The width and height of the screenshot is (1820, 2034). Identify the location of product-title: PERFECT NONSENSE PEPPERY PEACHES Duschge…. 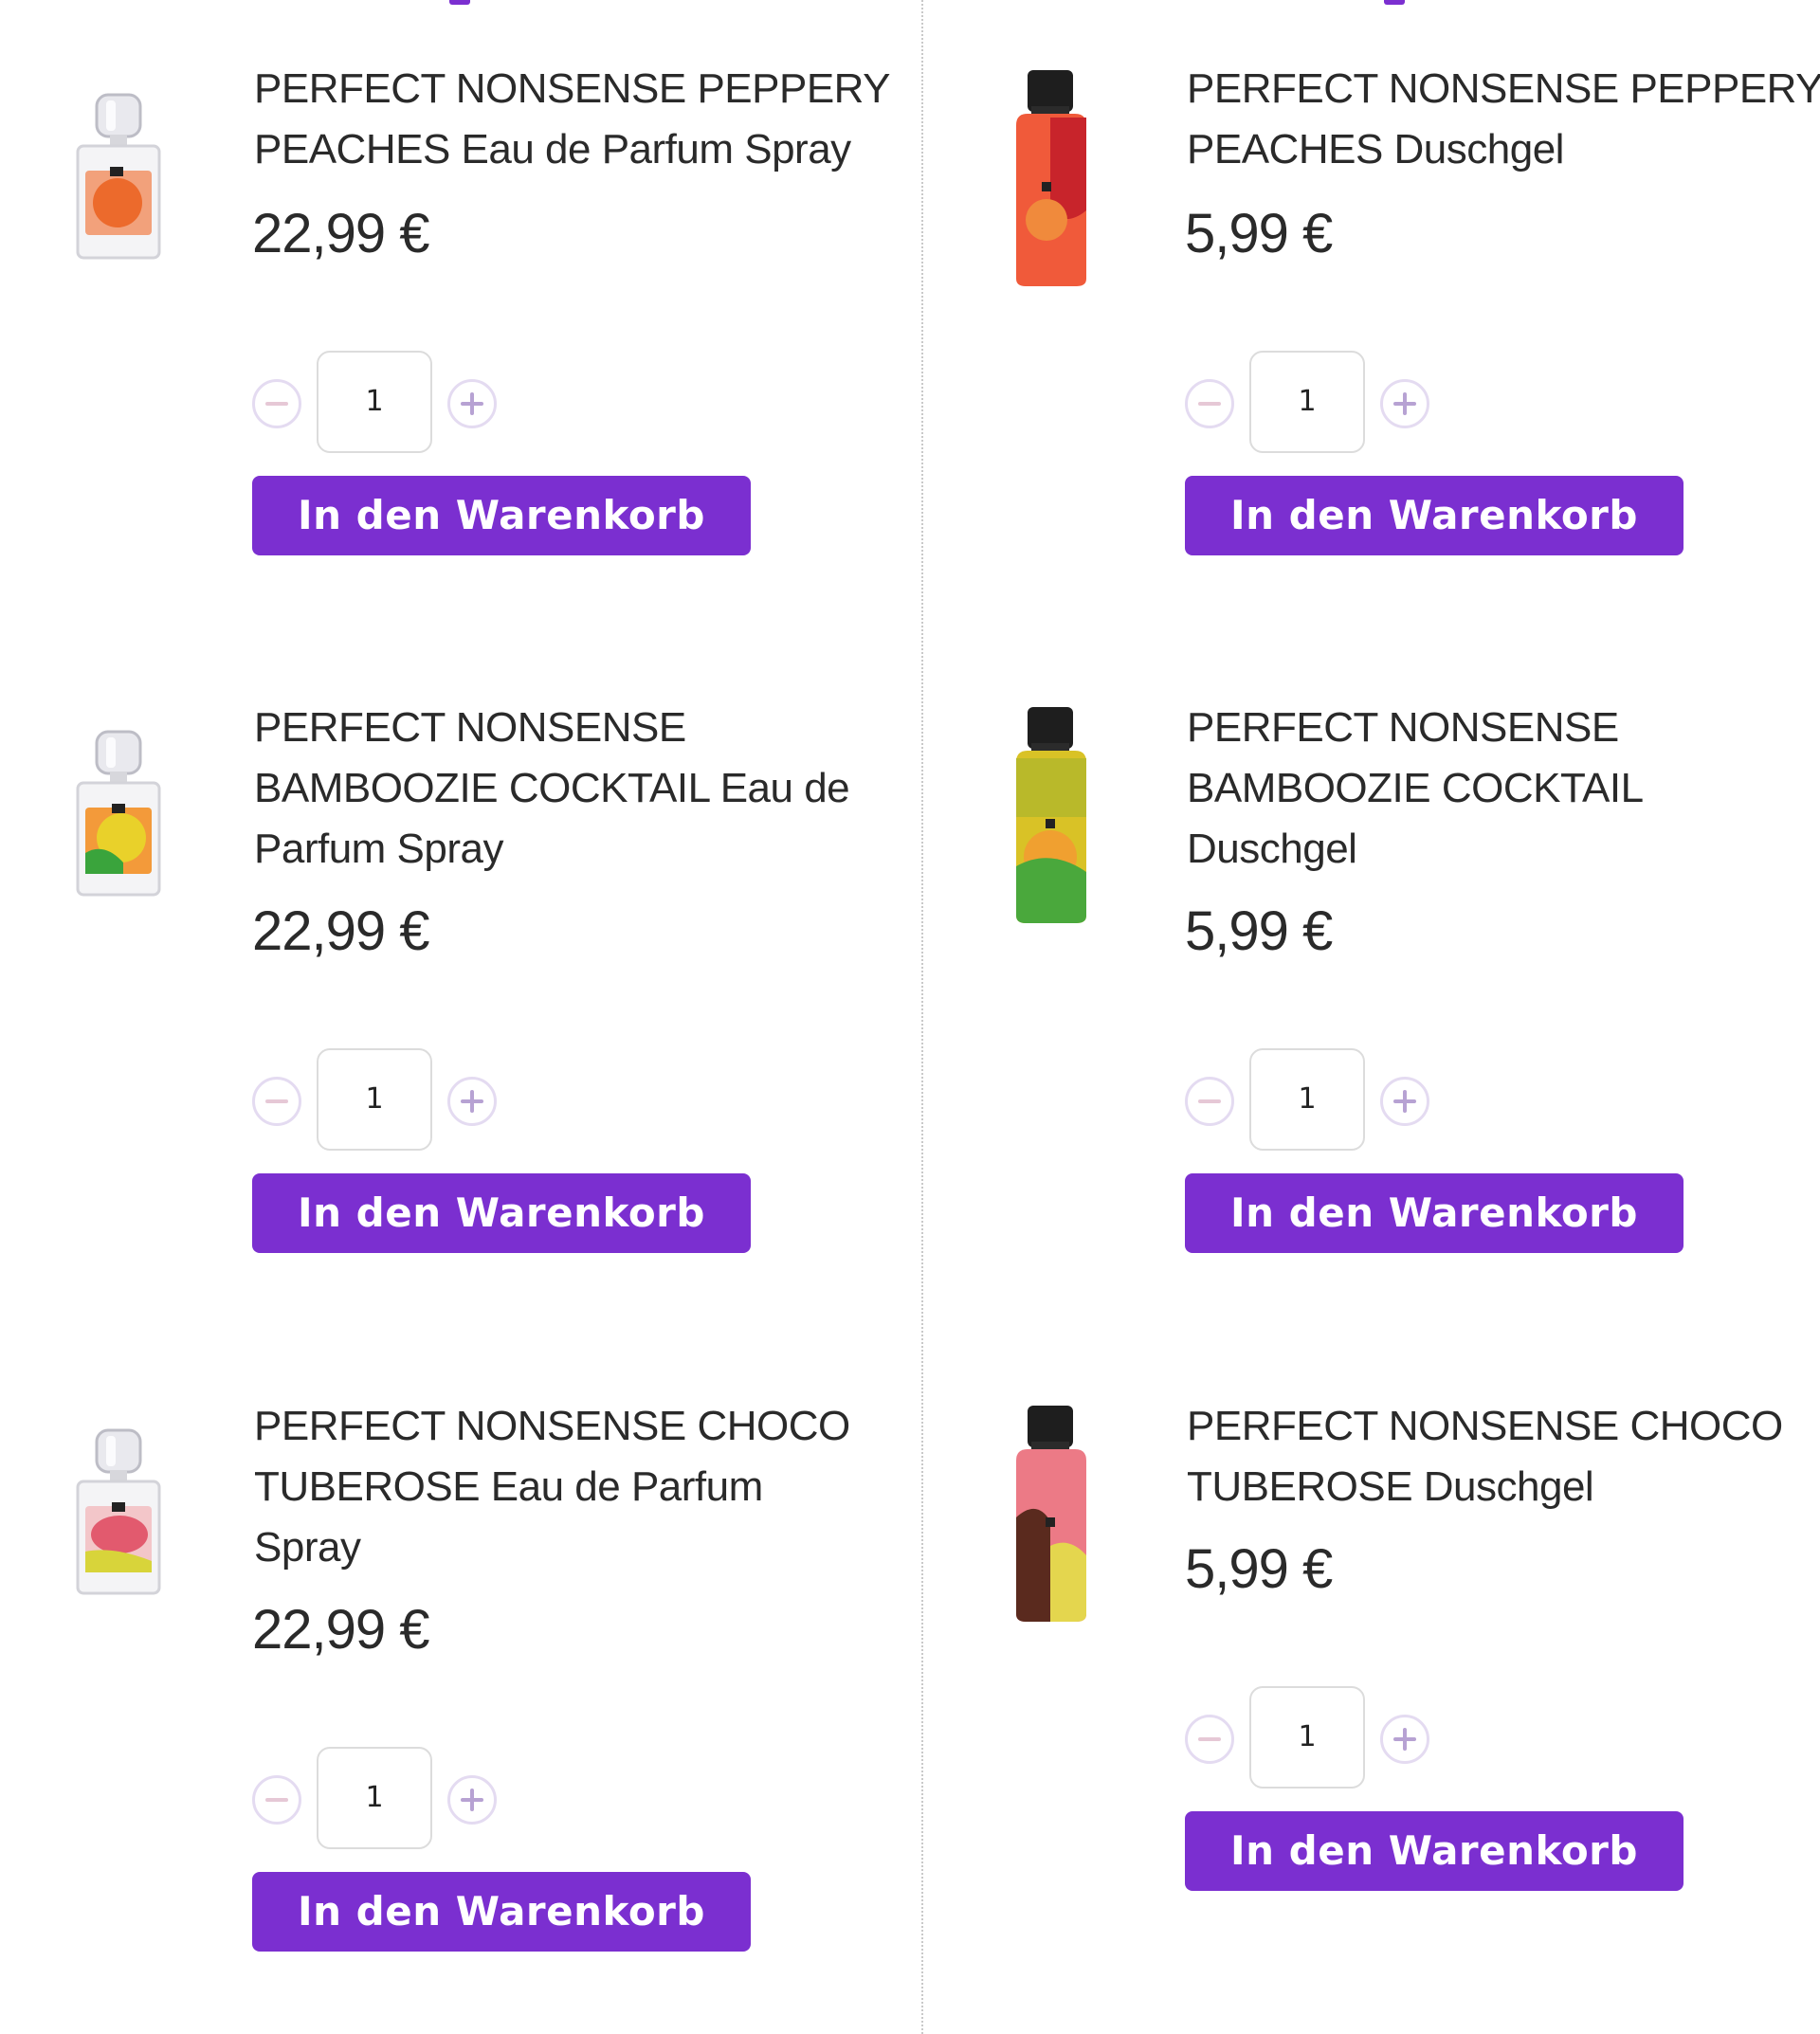
(1503, 120).